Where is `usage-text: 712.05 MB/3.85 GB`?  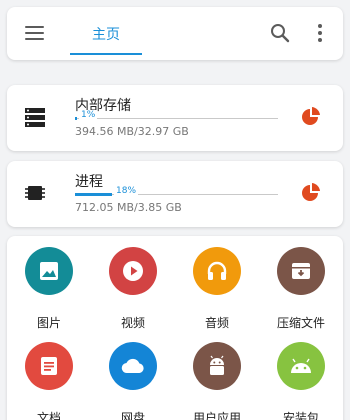 usage-text: 712.05 MB/3.85 GB is located at coordinates (128, 207).